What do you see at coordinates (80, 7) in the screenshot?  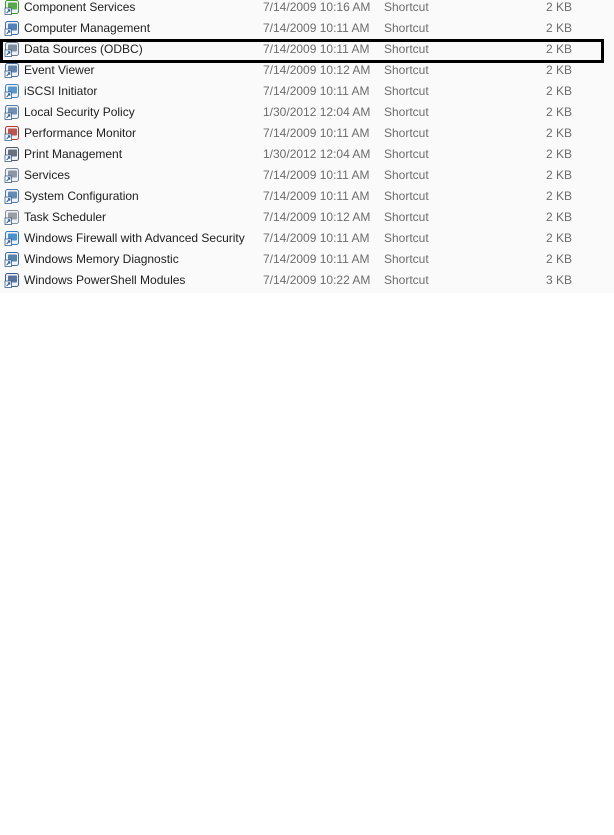 I see `file-name: Component Services` at bounding box center [80, 7].